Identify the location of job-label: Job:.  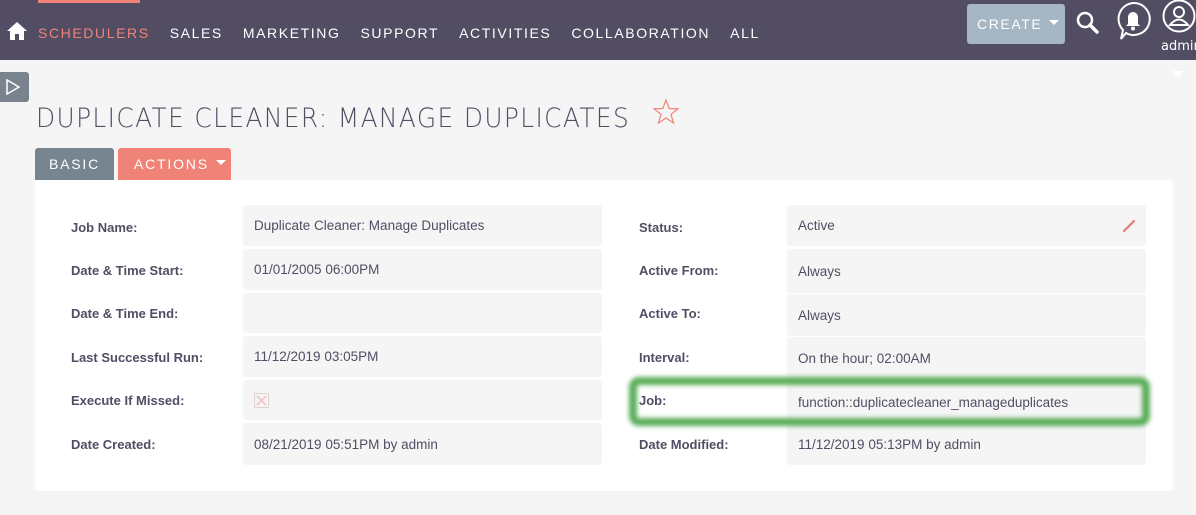
(653, 400).